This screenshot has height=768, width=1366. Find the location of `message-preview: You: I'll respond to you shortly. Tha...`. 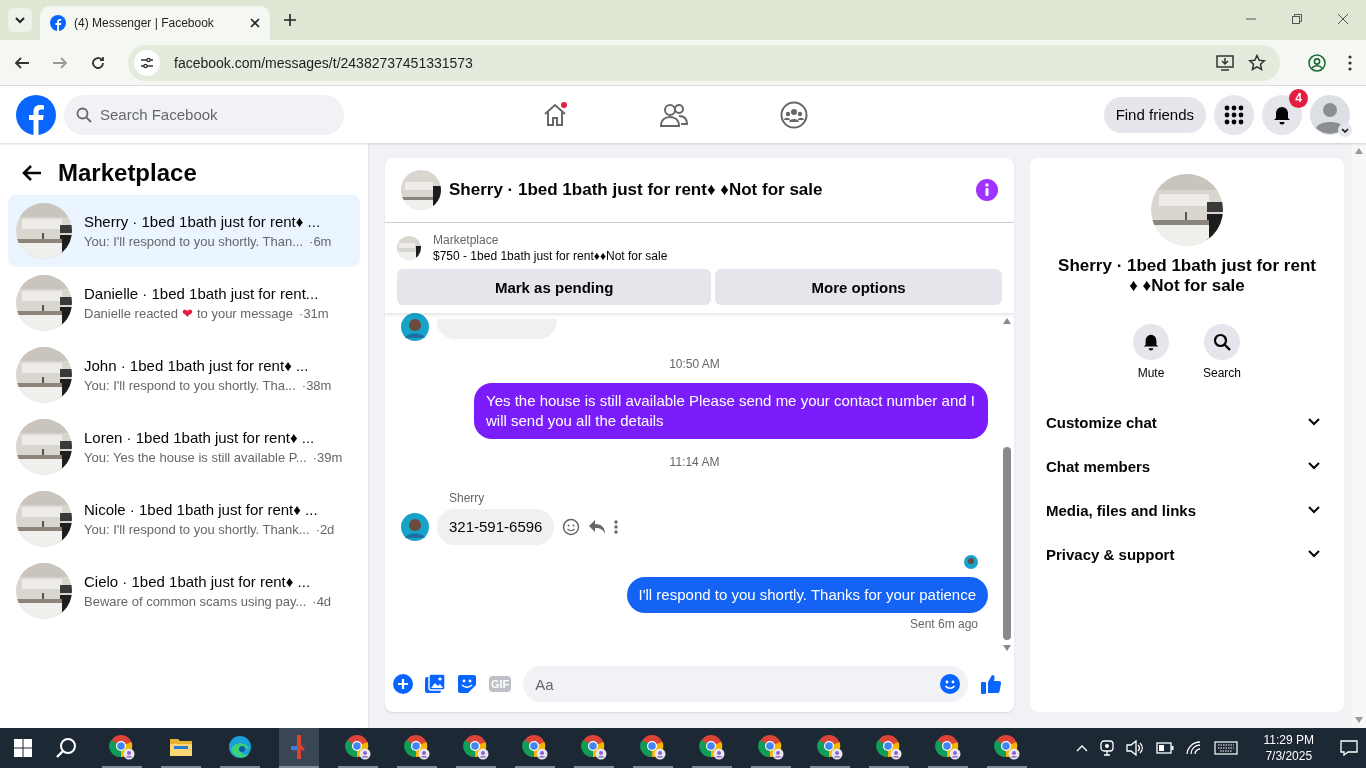

message-preview: You: I'll respond to you shortly. Tha... is located at coordinates (190, 385).